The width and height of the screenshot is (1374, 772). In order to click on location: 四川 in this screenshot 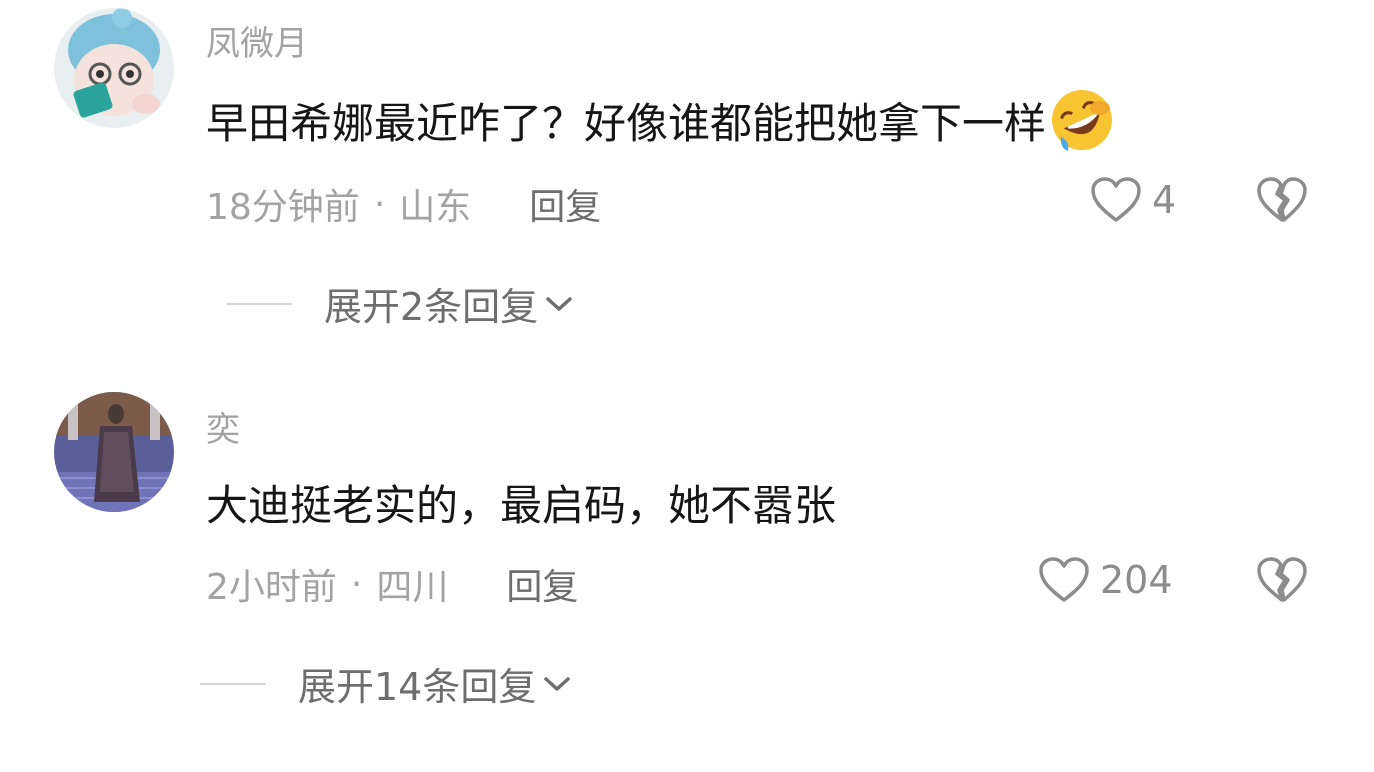, I will do `click(412, 587)`.